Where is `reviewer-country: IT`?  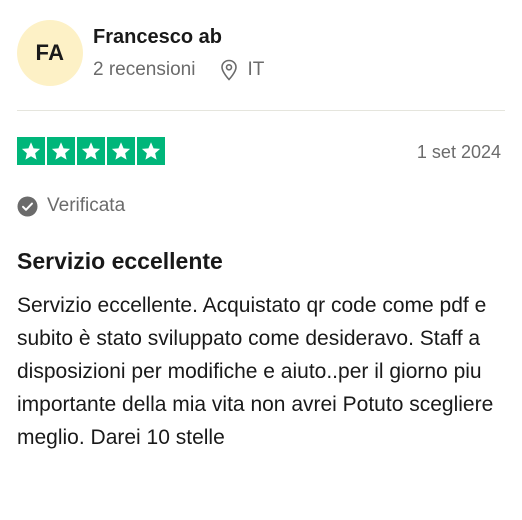 reviewer-country: IT is located at coordinates (256, 69).